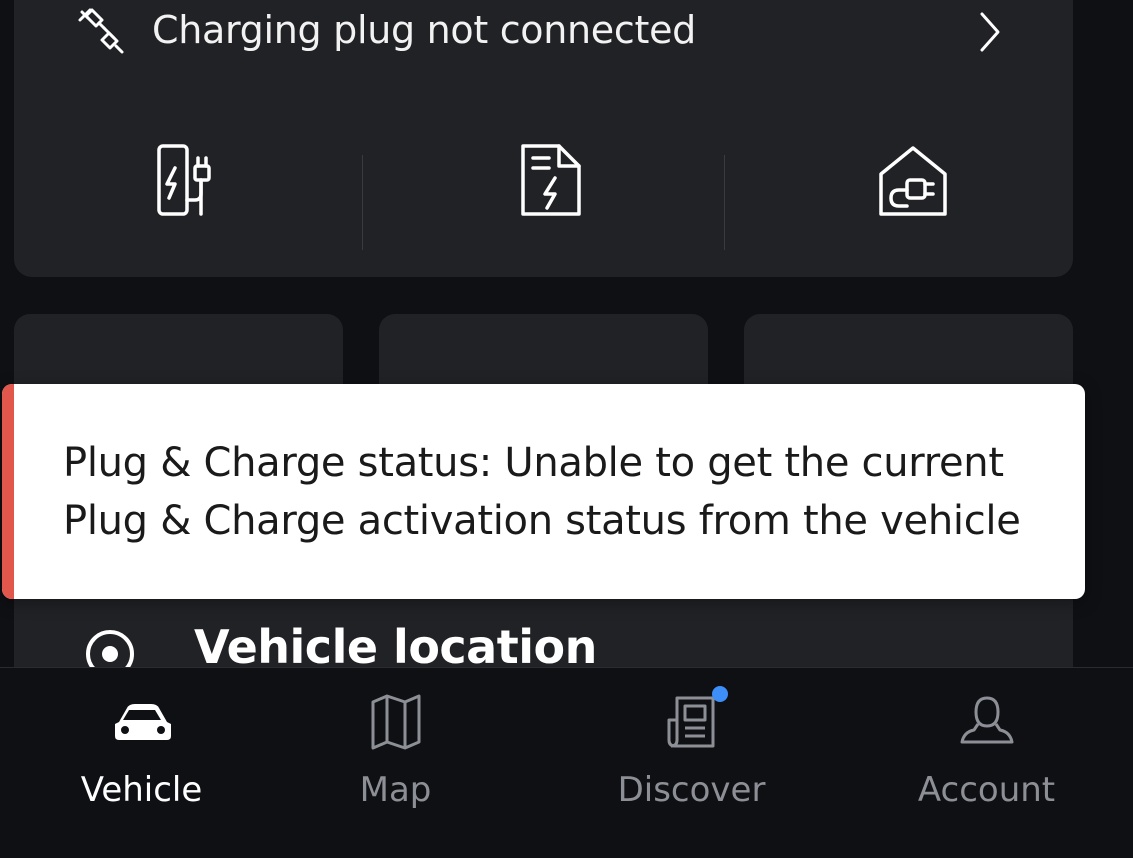 The width and height of the screenshot is (1133, 858). I want to click on charging-station-icon, so click(183, 180).